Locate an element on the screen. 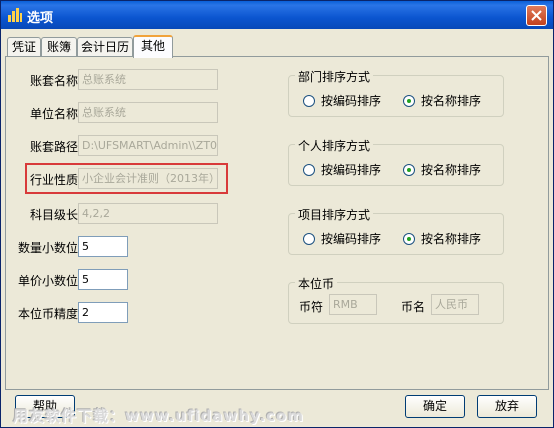 This screenshot has width=554, height=428. dept-sort-group: 部门排序方式 按编码排序 按名称排序 is located at coordinates (396, 92).